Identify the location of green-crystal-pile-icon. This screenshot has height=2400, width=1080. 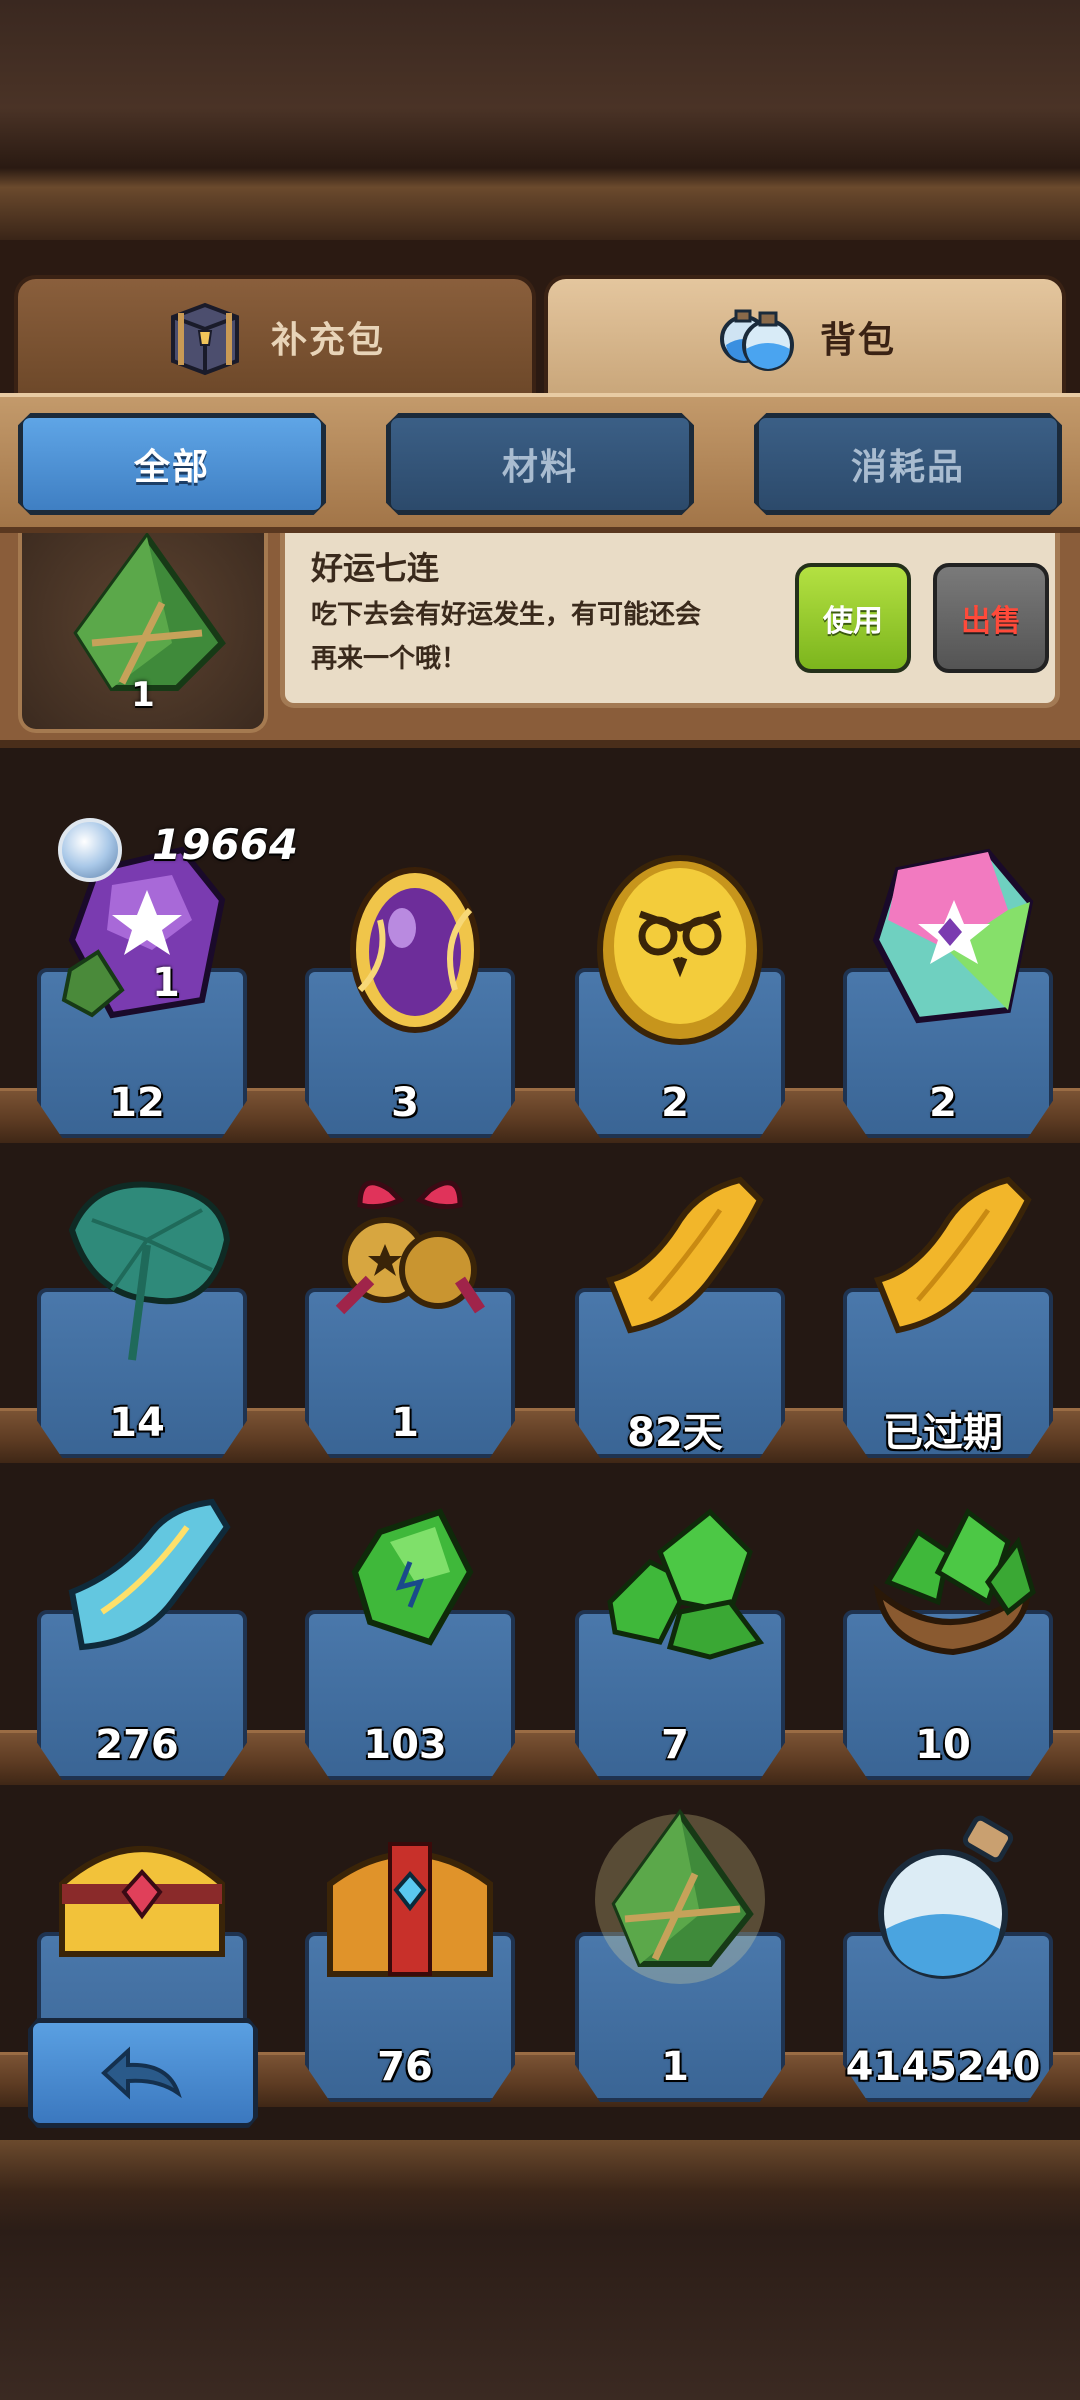
(686, 1584).